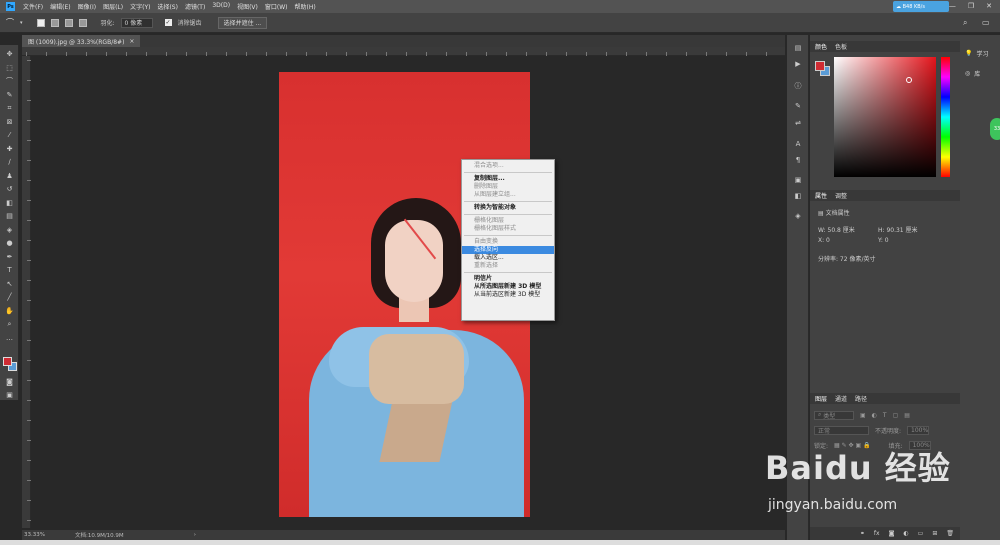 The width and height of the screenshot is (1000, 545). Describe the element at coordinates (40, 22) in the screenshot. I see `new-selection-icon` at that location.